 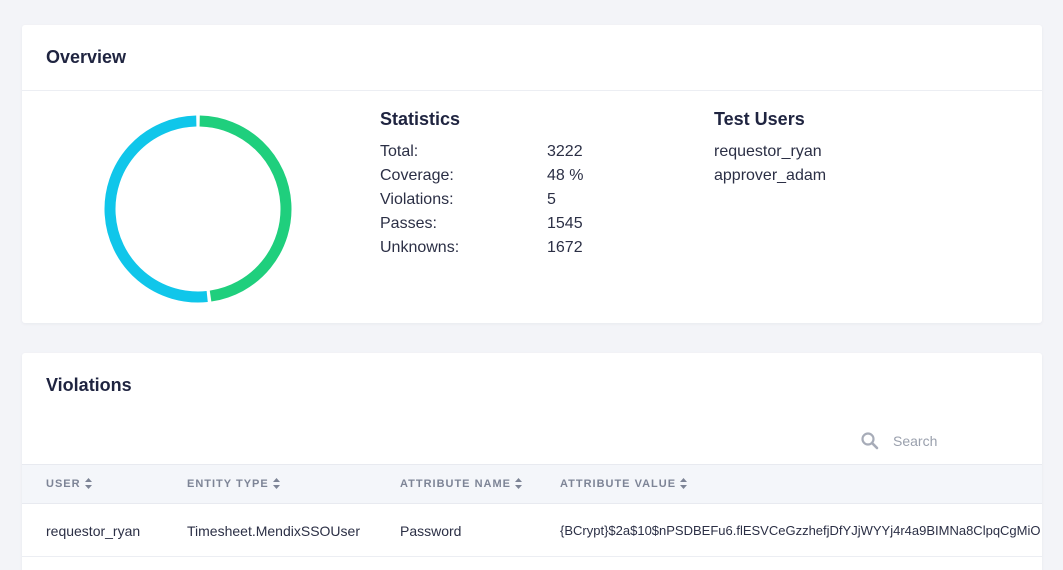 I want to click on stat-passes-value: 1545, so click(x=565, y=223).